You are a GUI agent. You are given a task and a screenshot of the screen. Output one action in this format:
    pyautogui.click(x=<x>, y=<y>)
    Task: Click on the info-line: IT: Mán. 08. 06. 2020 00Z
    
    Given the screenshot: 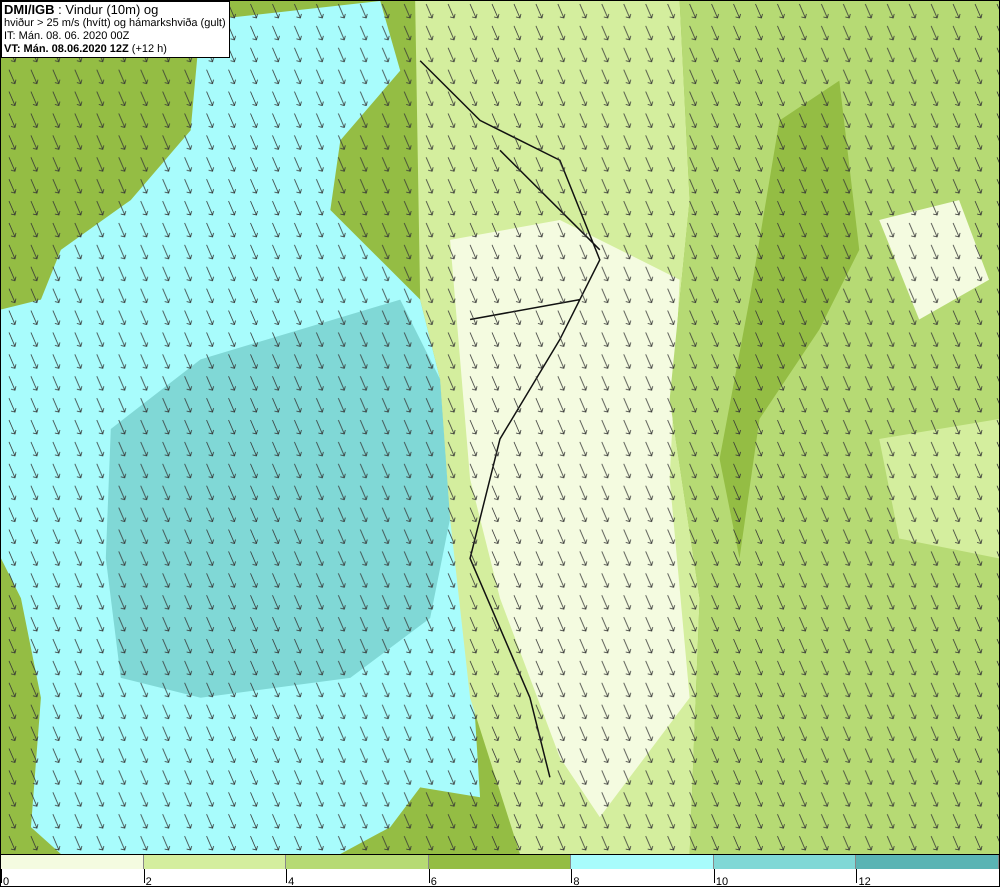 What is the action you would take?
    pyautogui.click(x=67, y=36)
    